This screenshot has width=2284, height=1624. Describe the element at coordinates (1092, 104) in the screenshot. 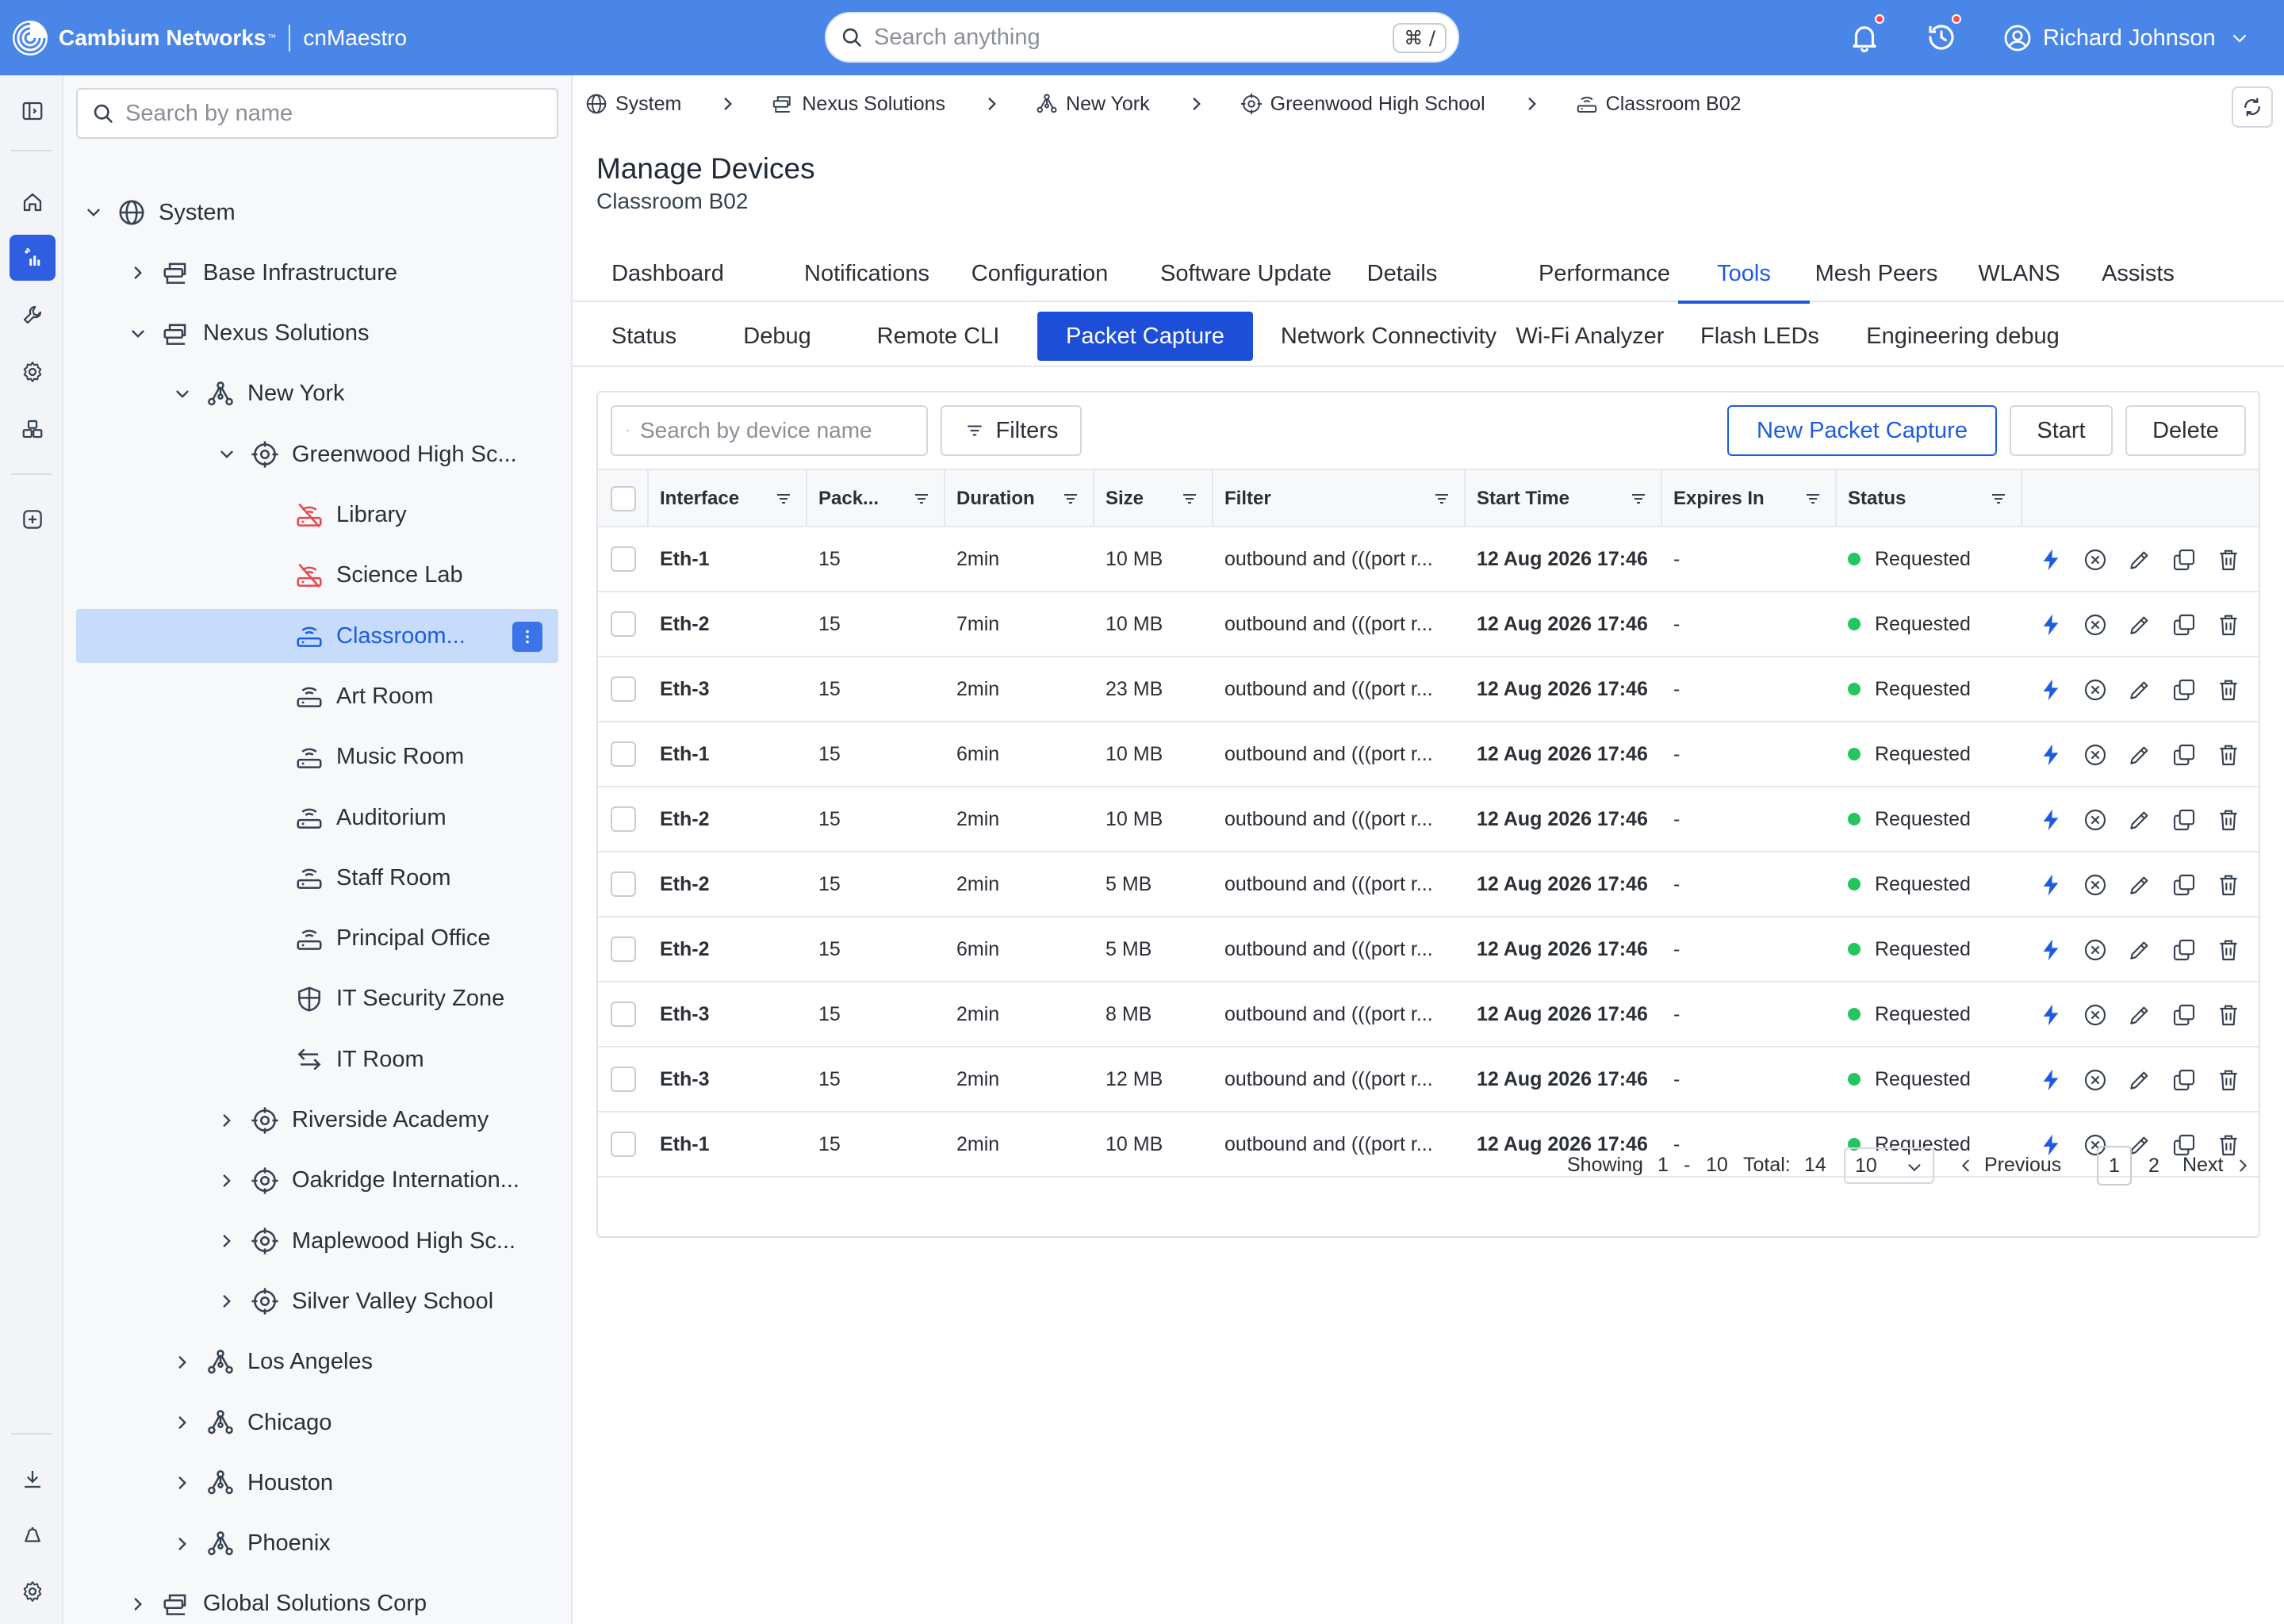

I see `breadcrumb-new-york: New York` at that location.